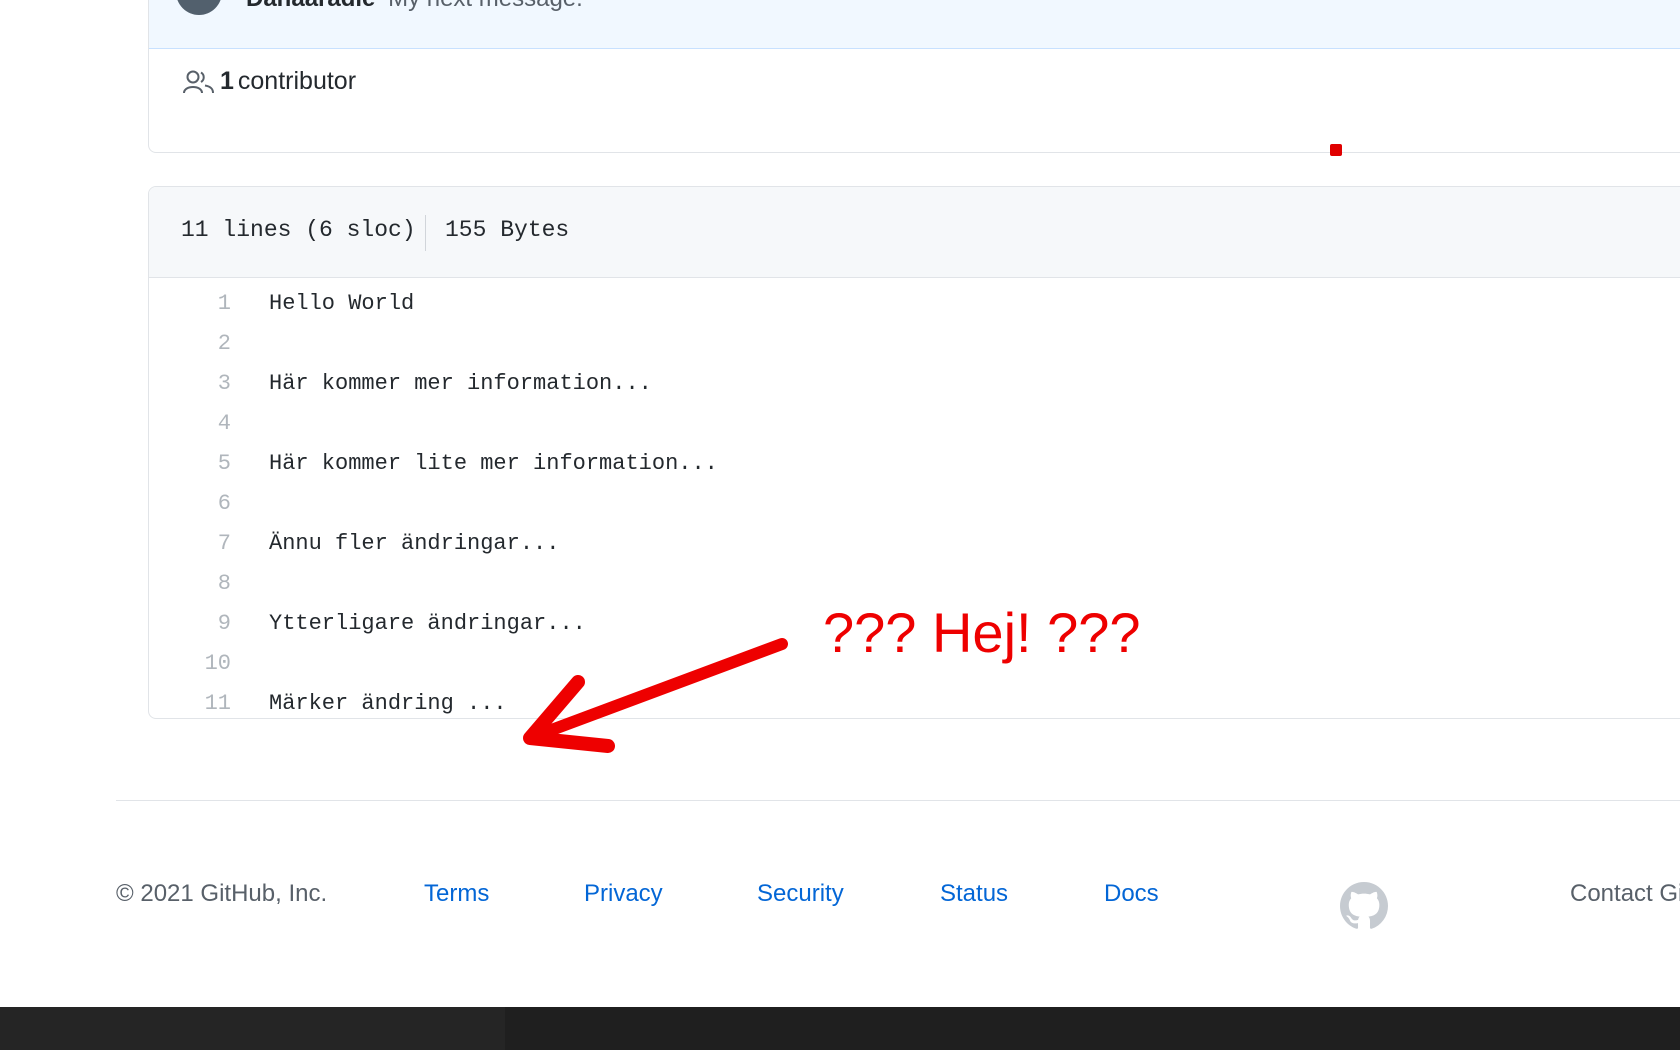 This screenshot has height=1050, width=1680. Describe the element at coordinates (914, 345) in the screenshot. I see `code-line: 2` at that location.